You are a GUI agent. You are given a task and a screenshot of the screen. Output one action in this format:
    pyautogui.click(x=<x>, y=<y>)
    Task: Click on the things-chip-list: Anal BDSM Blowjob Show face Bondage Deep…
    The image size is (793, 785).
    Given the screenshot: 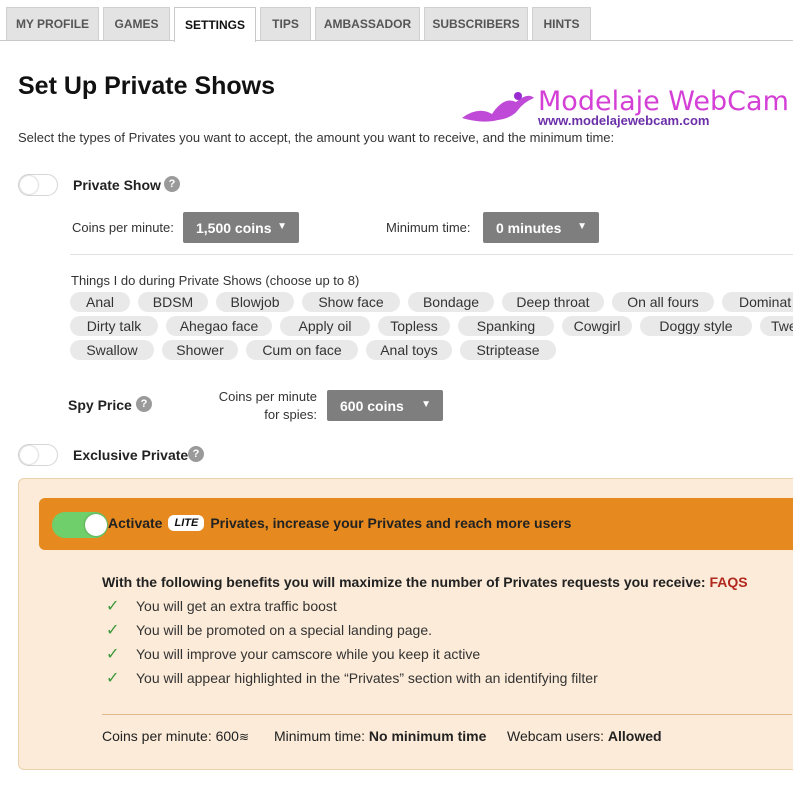 What is the action you would take?
    pyautogui.click(x=431, y=328)
    